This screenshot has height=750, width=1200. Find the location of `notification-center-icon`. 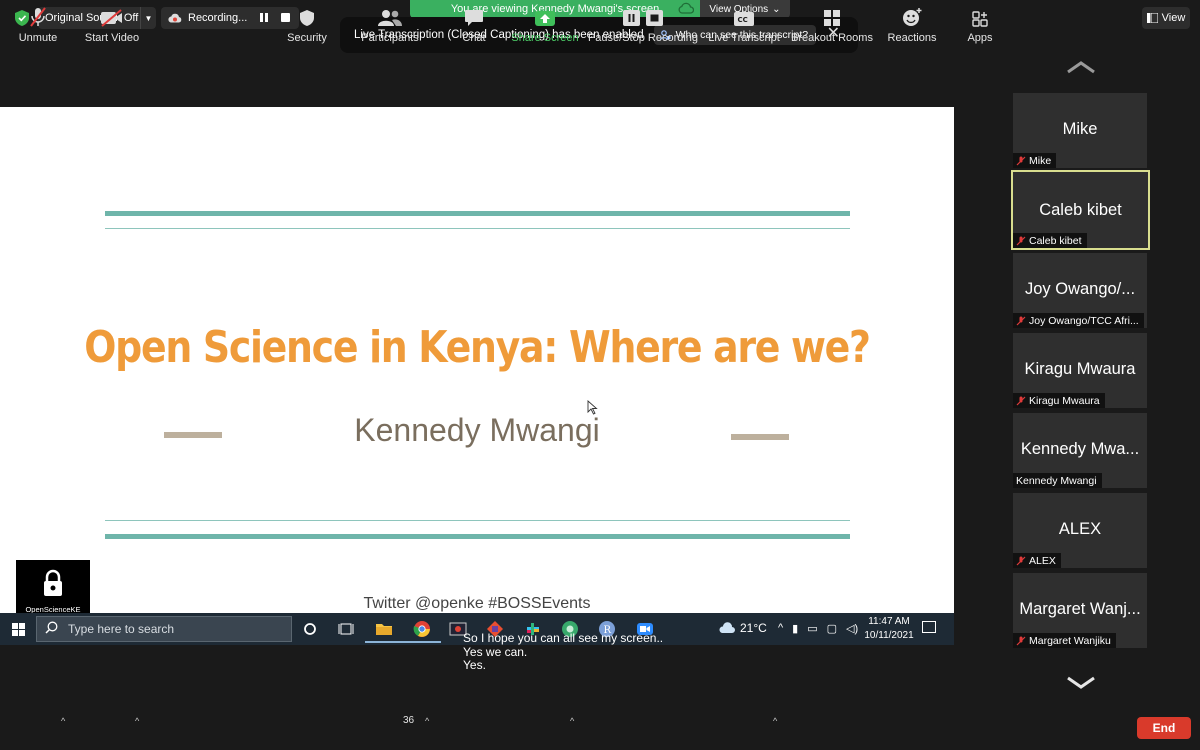

notification-center-icon is located at coordinates (929, 627).